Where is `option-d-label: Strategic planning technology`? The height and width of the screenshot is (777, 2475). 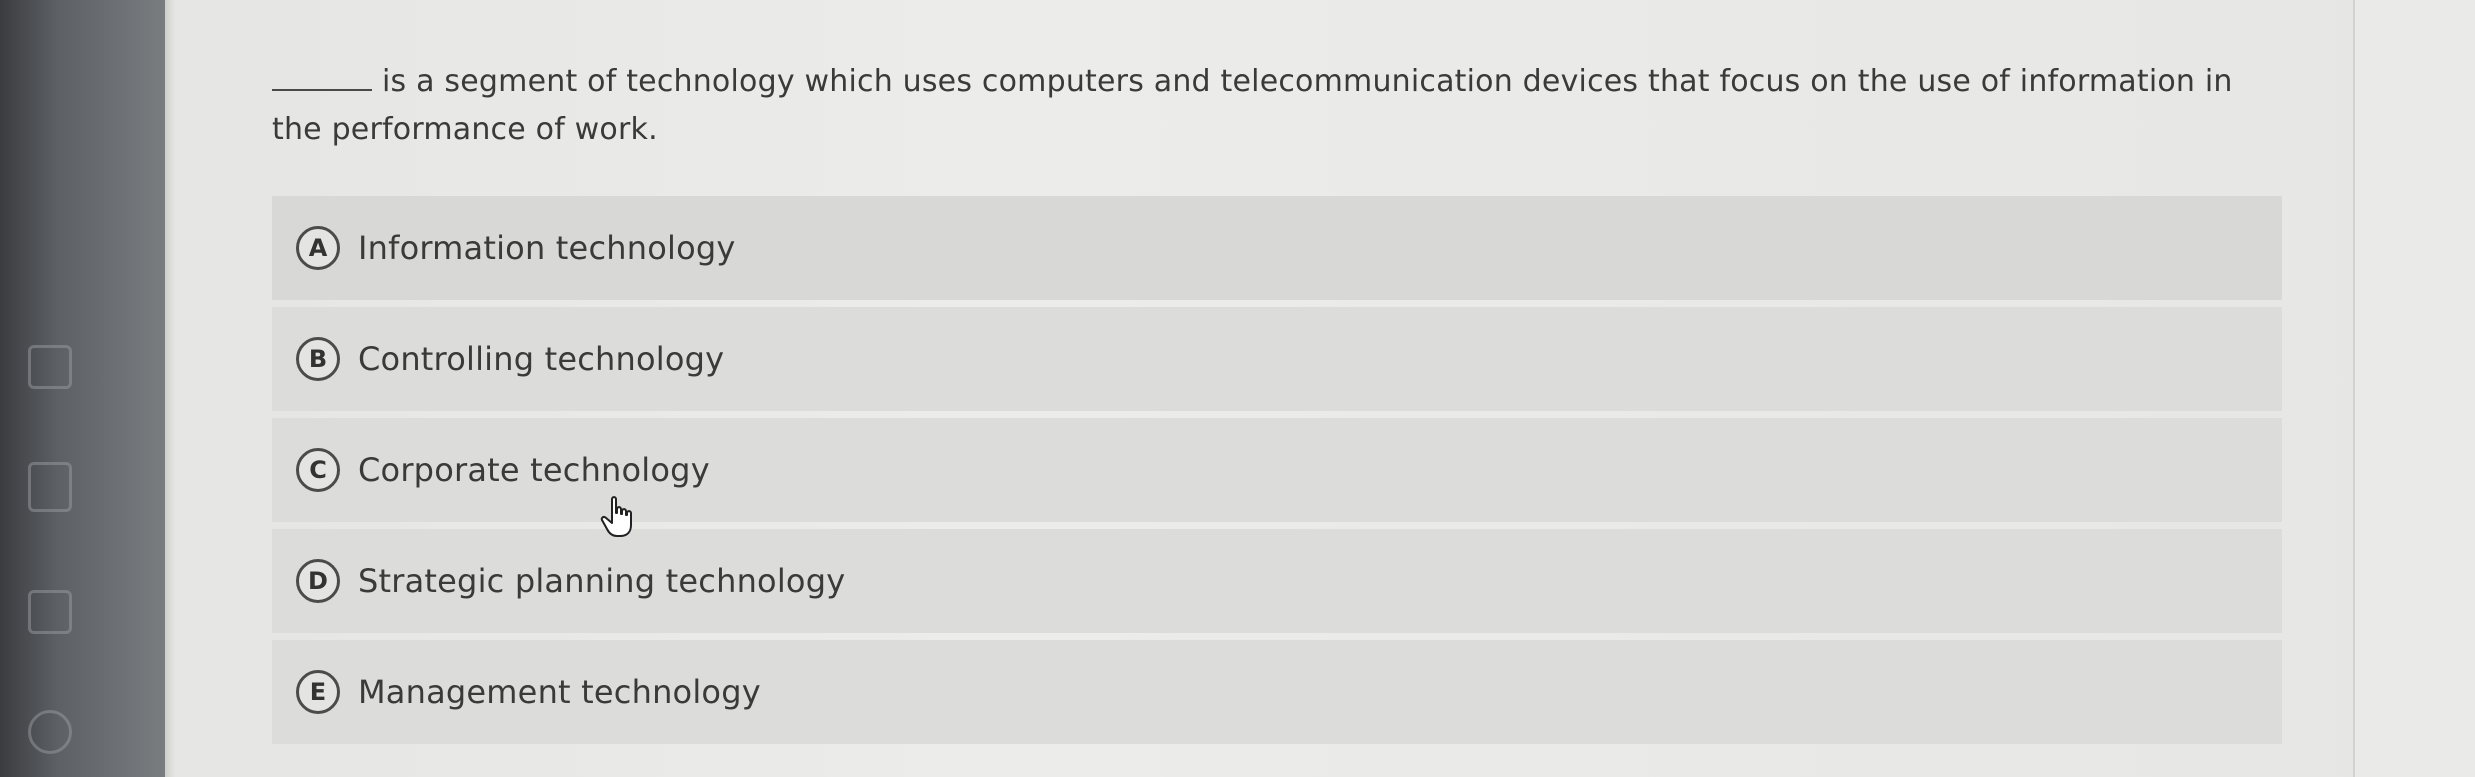
option-d-label: Strategic planning technology is located at coordinates (602, 581).